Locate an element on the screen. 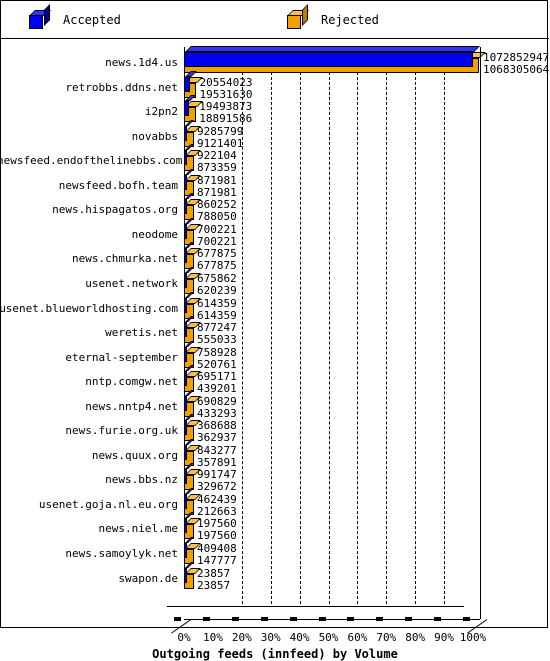 This screenshot has width=550, height=661. bar-value-label-accepted: 614359 is located at coordinates (217, 303).